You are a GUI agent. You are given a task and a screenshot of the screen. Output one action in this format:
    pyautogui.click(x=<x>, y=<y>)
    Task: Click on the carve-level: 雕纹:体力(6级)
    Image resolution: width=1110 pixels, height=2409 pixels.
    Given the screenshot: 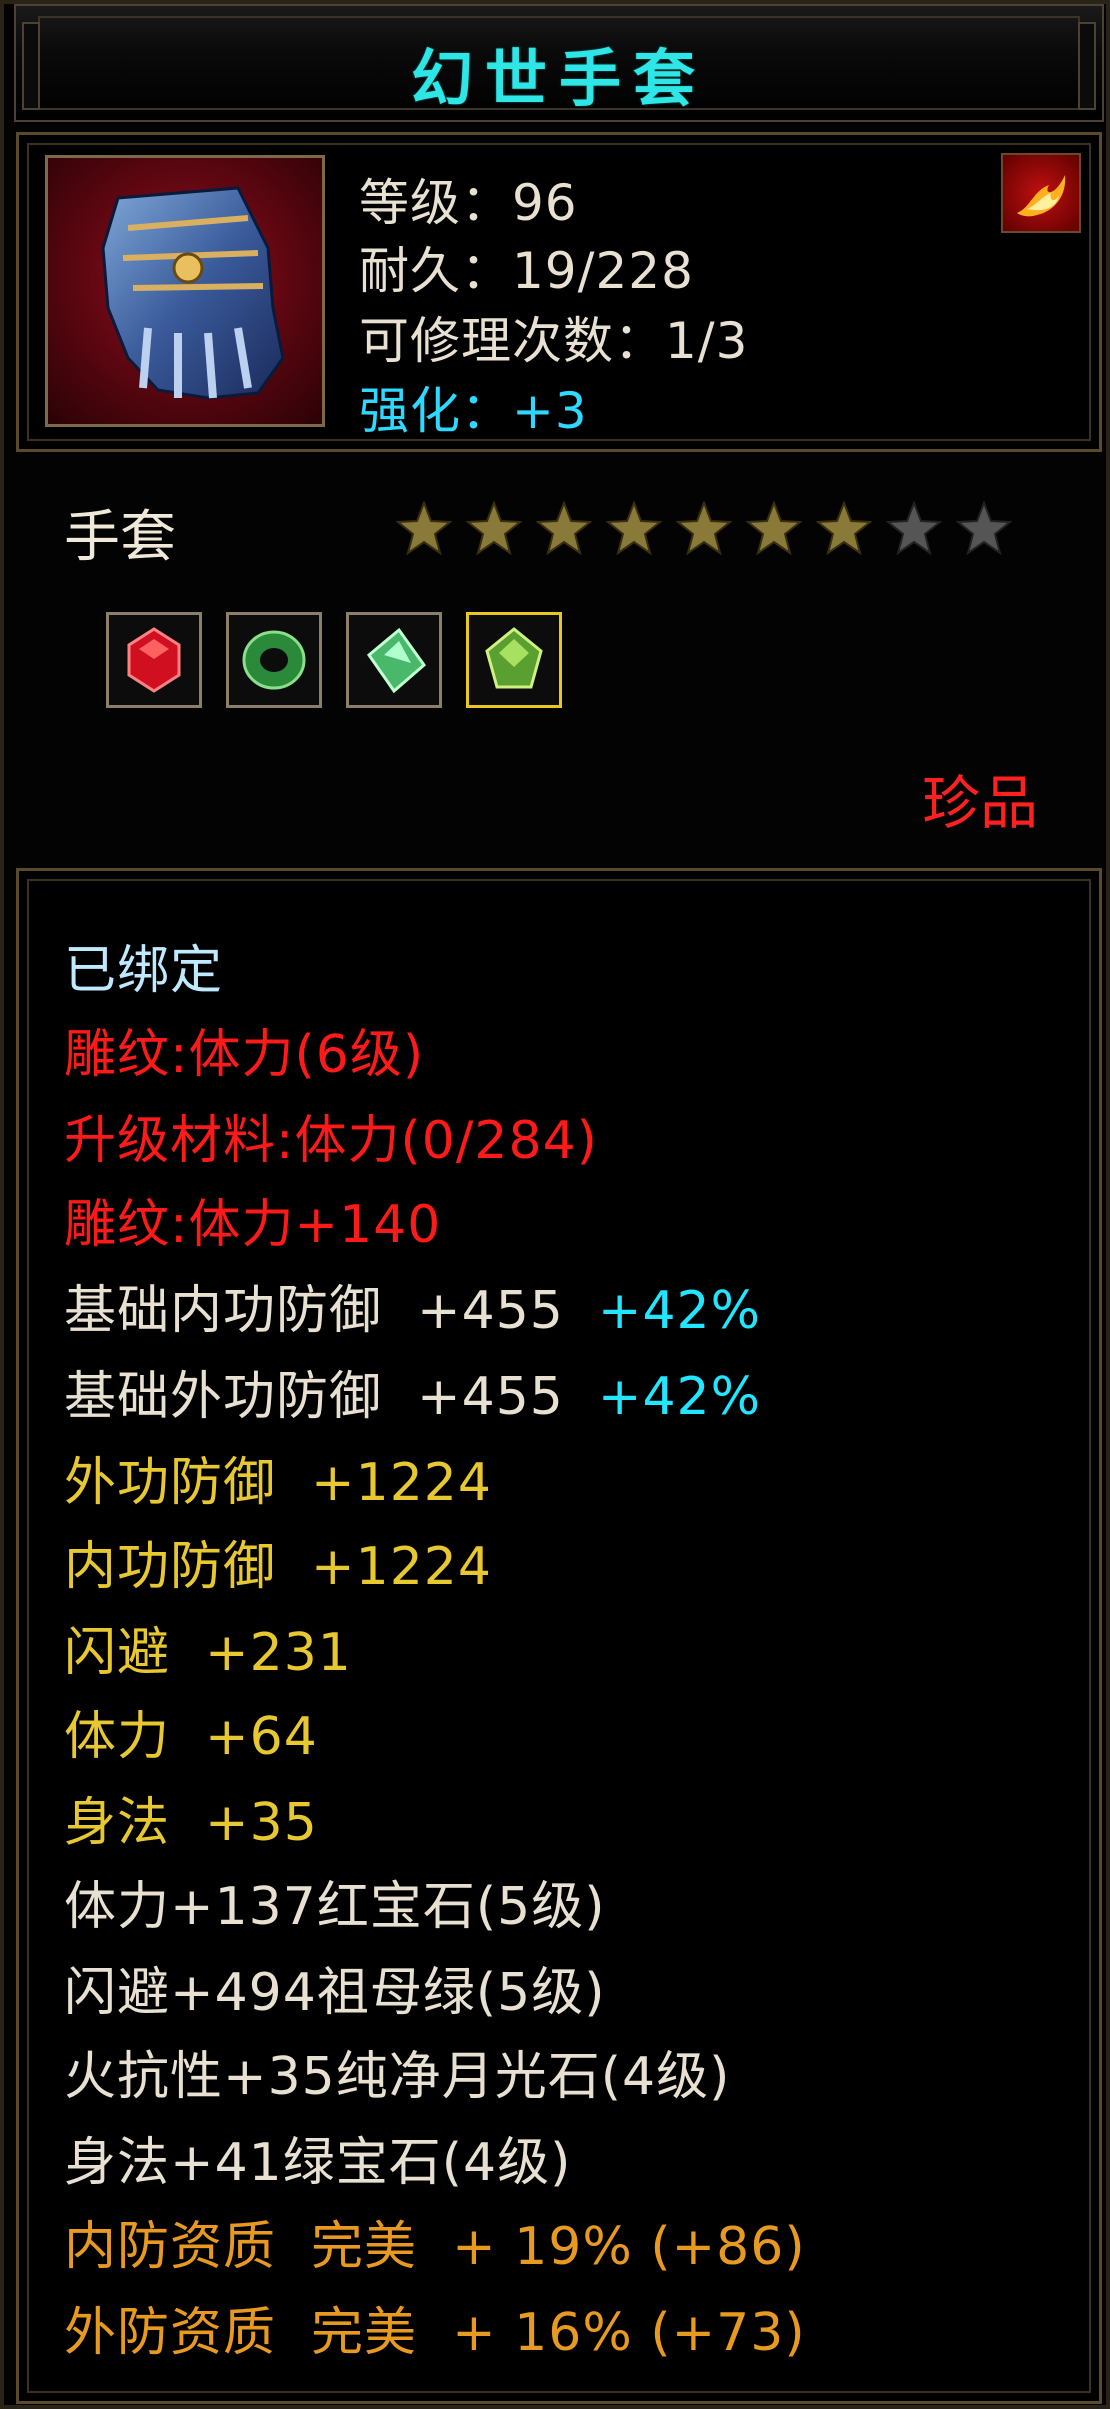 What is the action you would take?
    pyautogui.click(x=244, y=1055)
    